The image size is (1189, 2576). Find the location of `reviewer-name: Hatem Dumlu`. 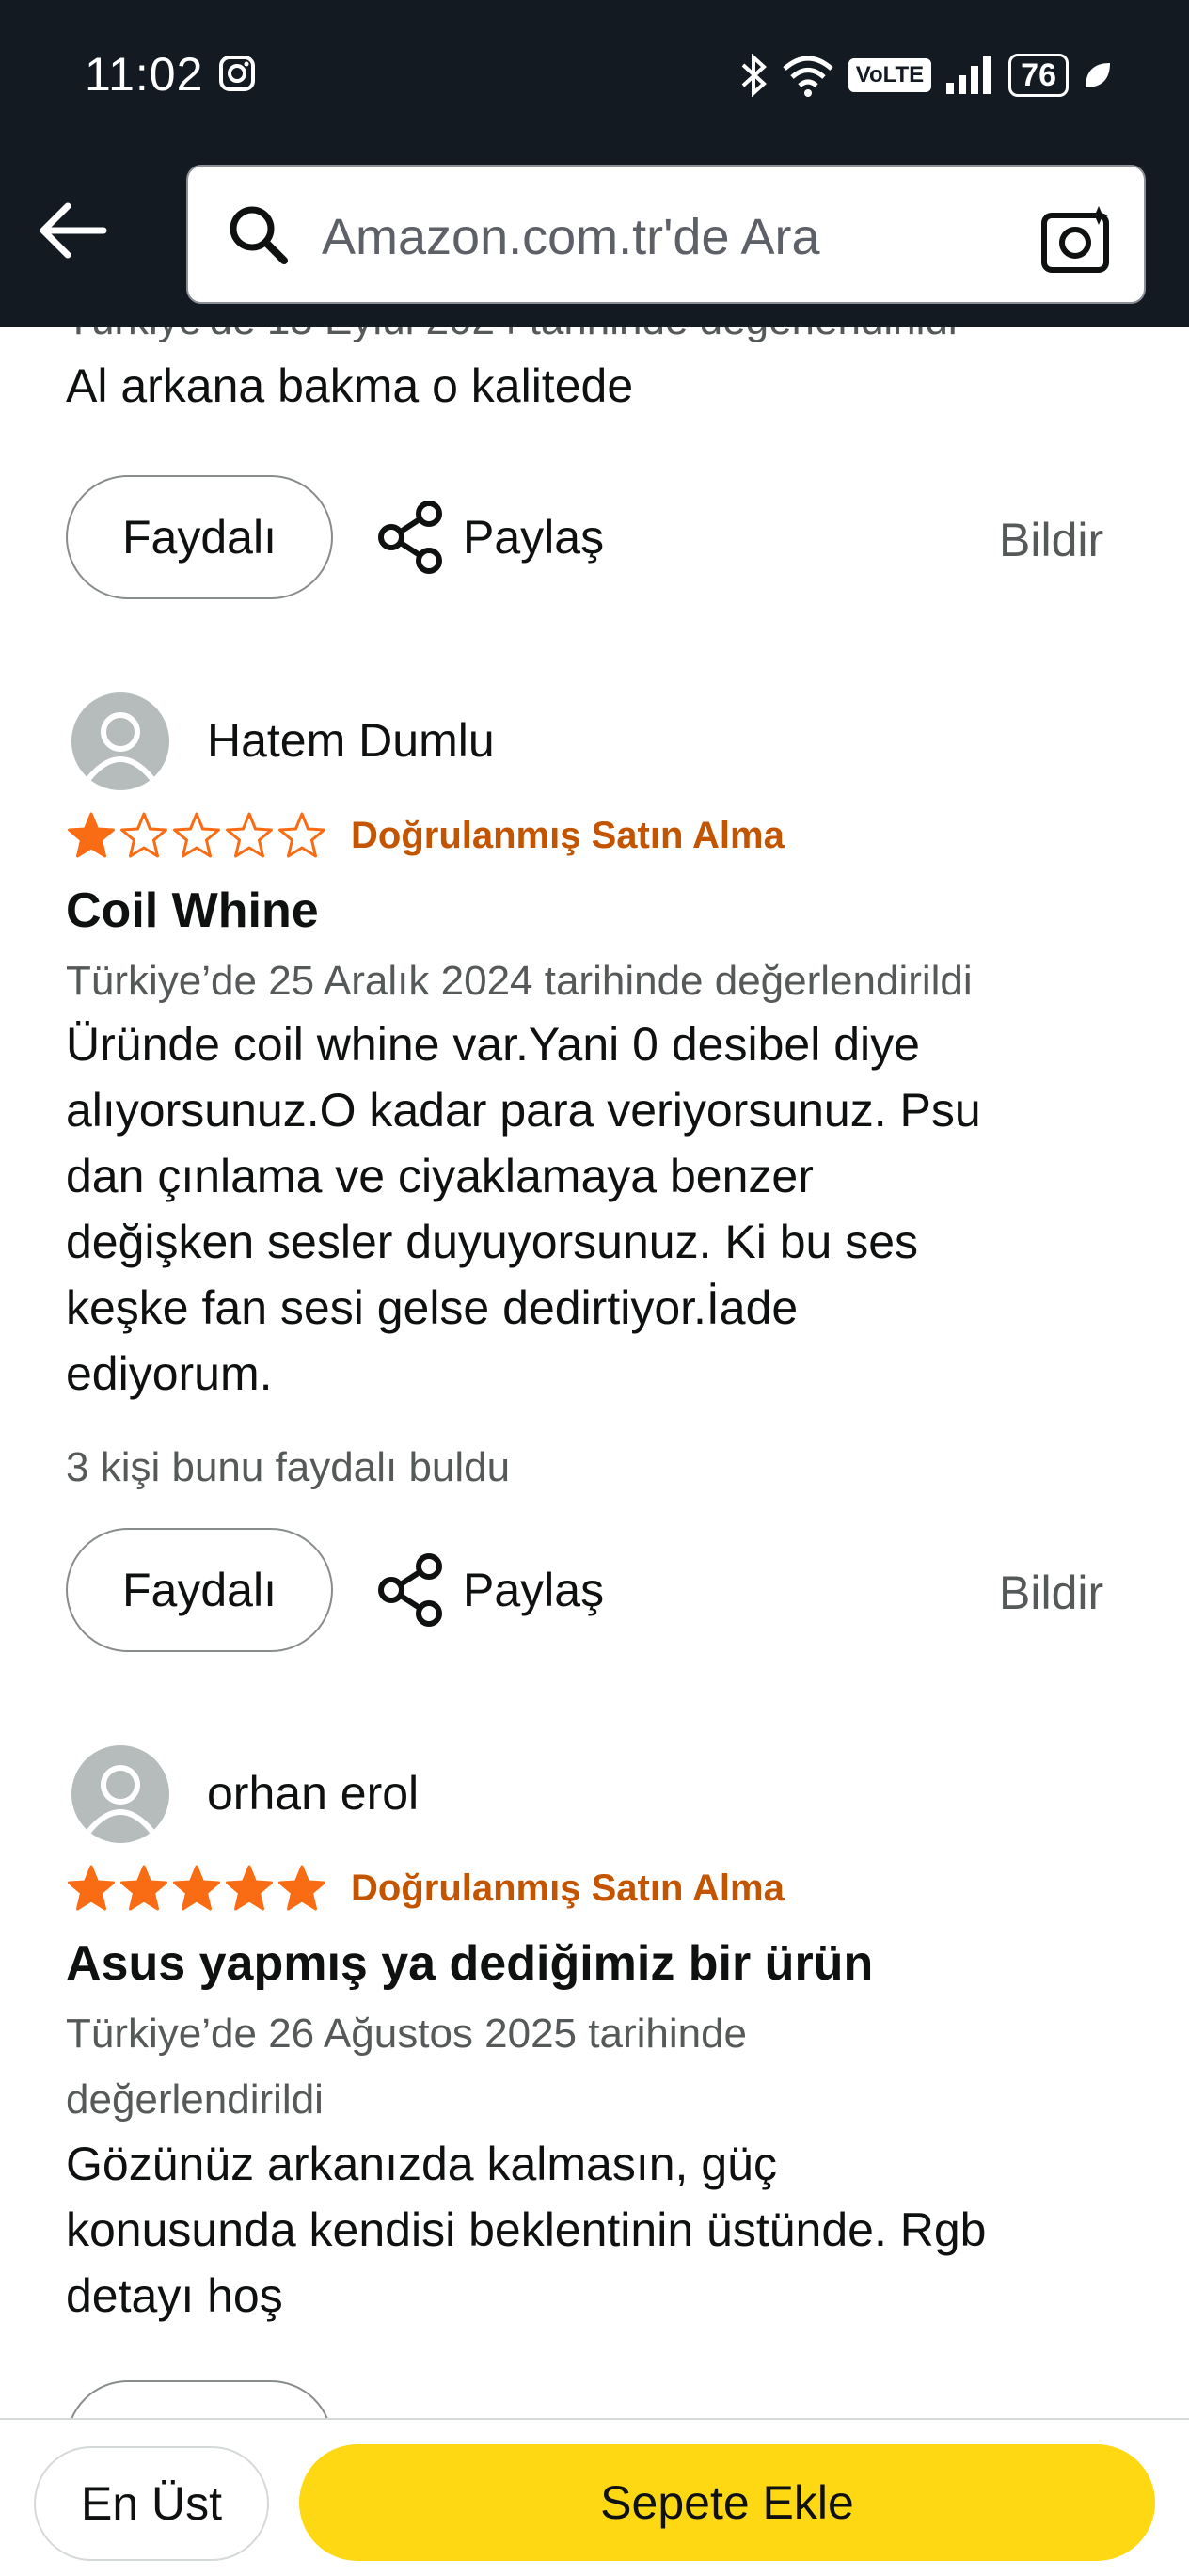

reviewer-name: Hatem Dumlu is located at coordinates (351, 740).